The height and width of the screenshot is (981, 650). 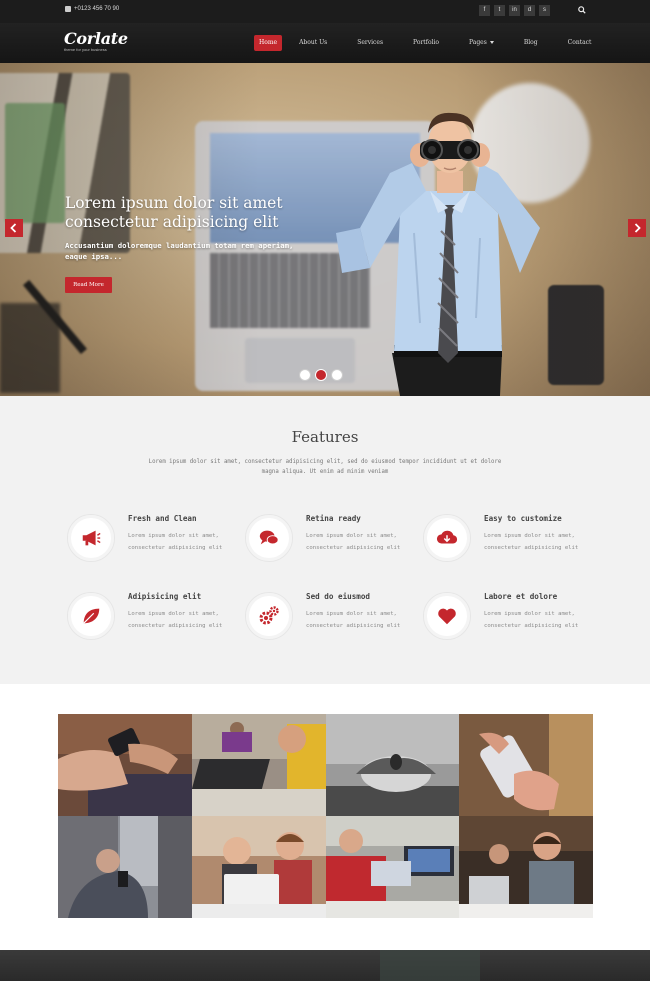 I want to click on portfolio-image-phone-closeup, so click(x=526, y=765).